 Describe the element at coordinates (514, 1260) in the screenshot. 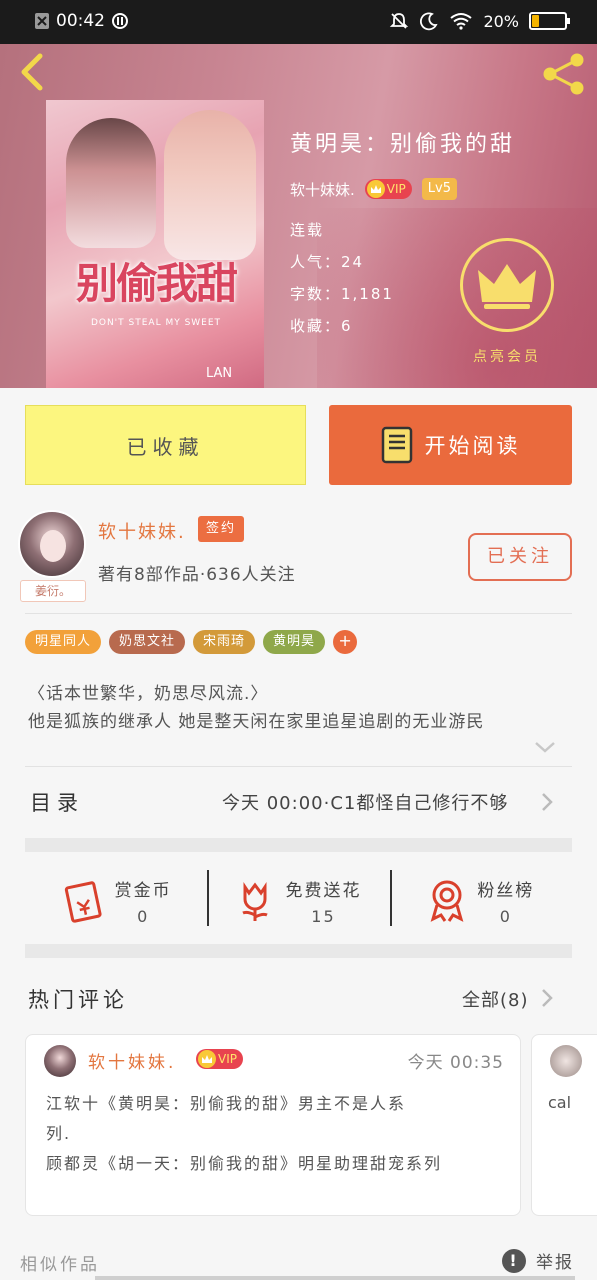

I see `alert-icon: !` at that location.